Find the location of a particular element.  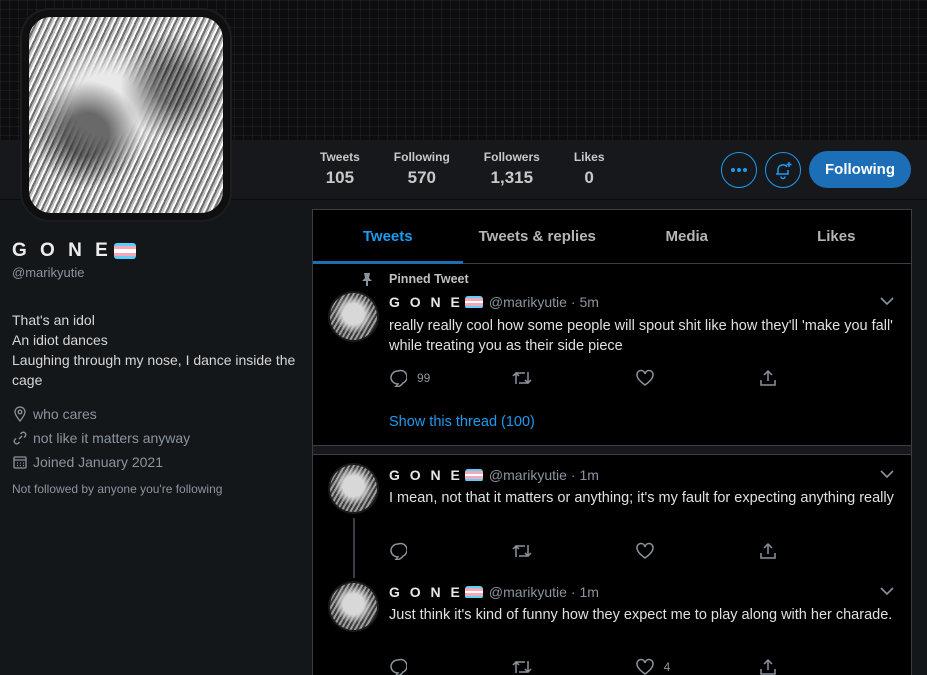

thread-line is located at coordinates (354, 548).